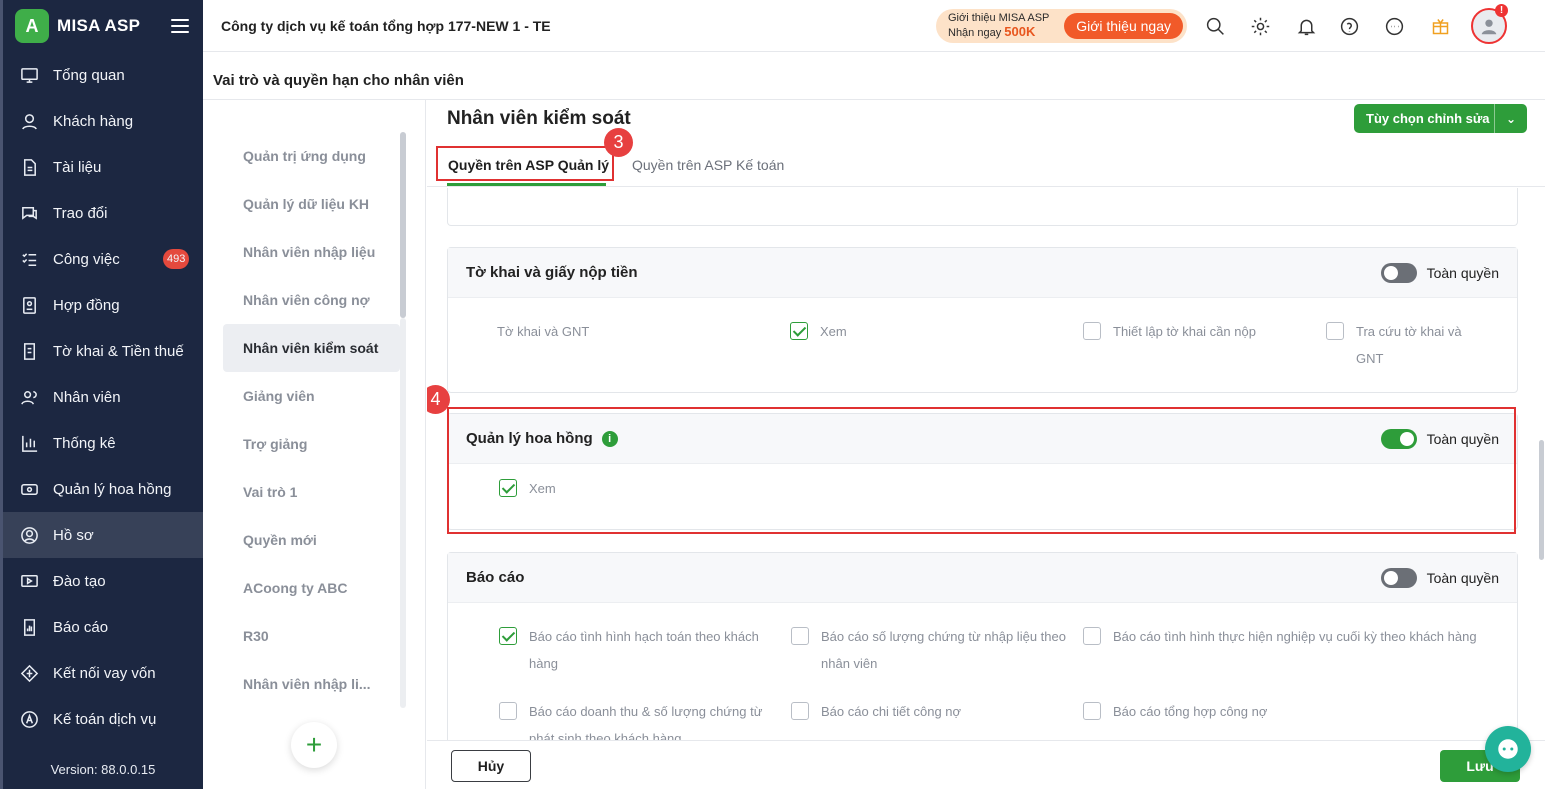 This screenshot has height=789, width=1545. Describe the element at coordinates (112, 489) in the screenshot. I see `sidebar-item-label: Quản lý hoa hồng` at that location.